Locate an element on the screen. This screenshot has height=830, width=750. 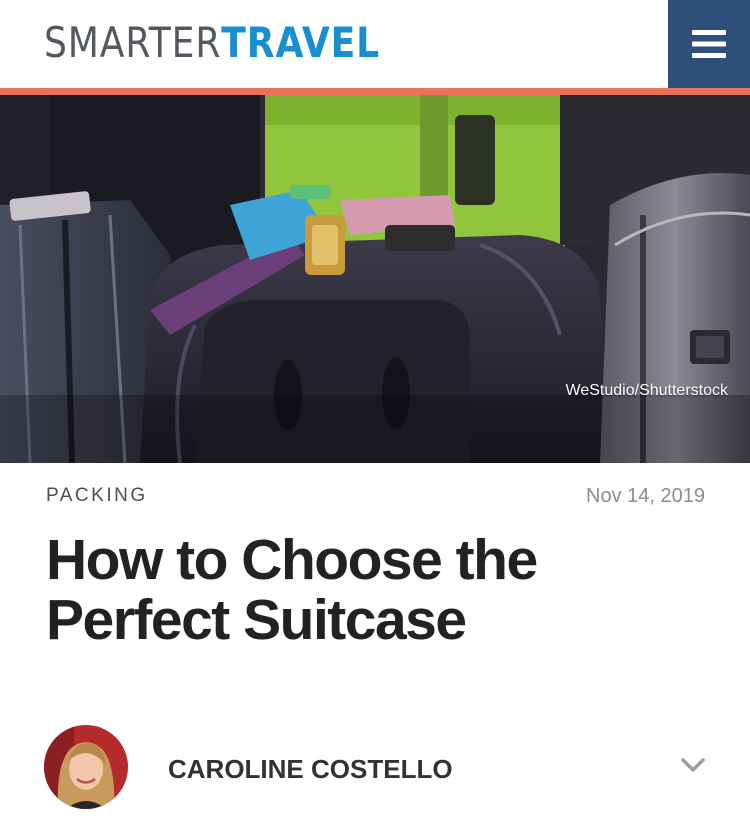
photo-credit: WeStudio/Shutterstock is located at coordinates (646, 390).